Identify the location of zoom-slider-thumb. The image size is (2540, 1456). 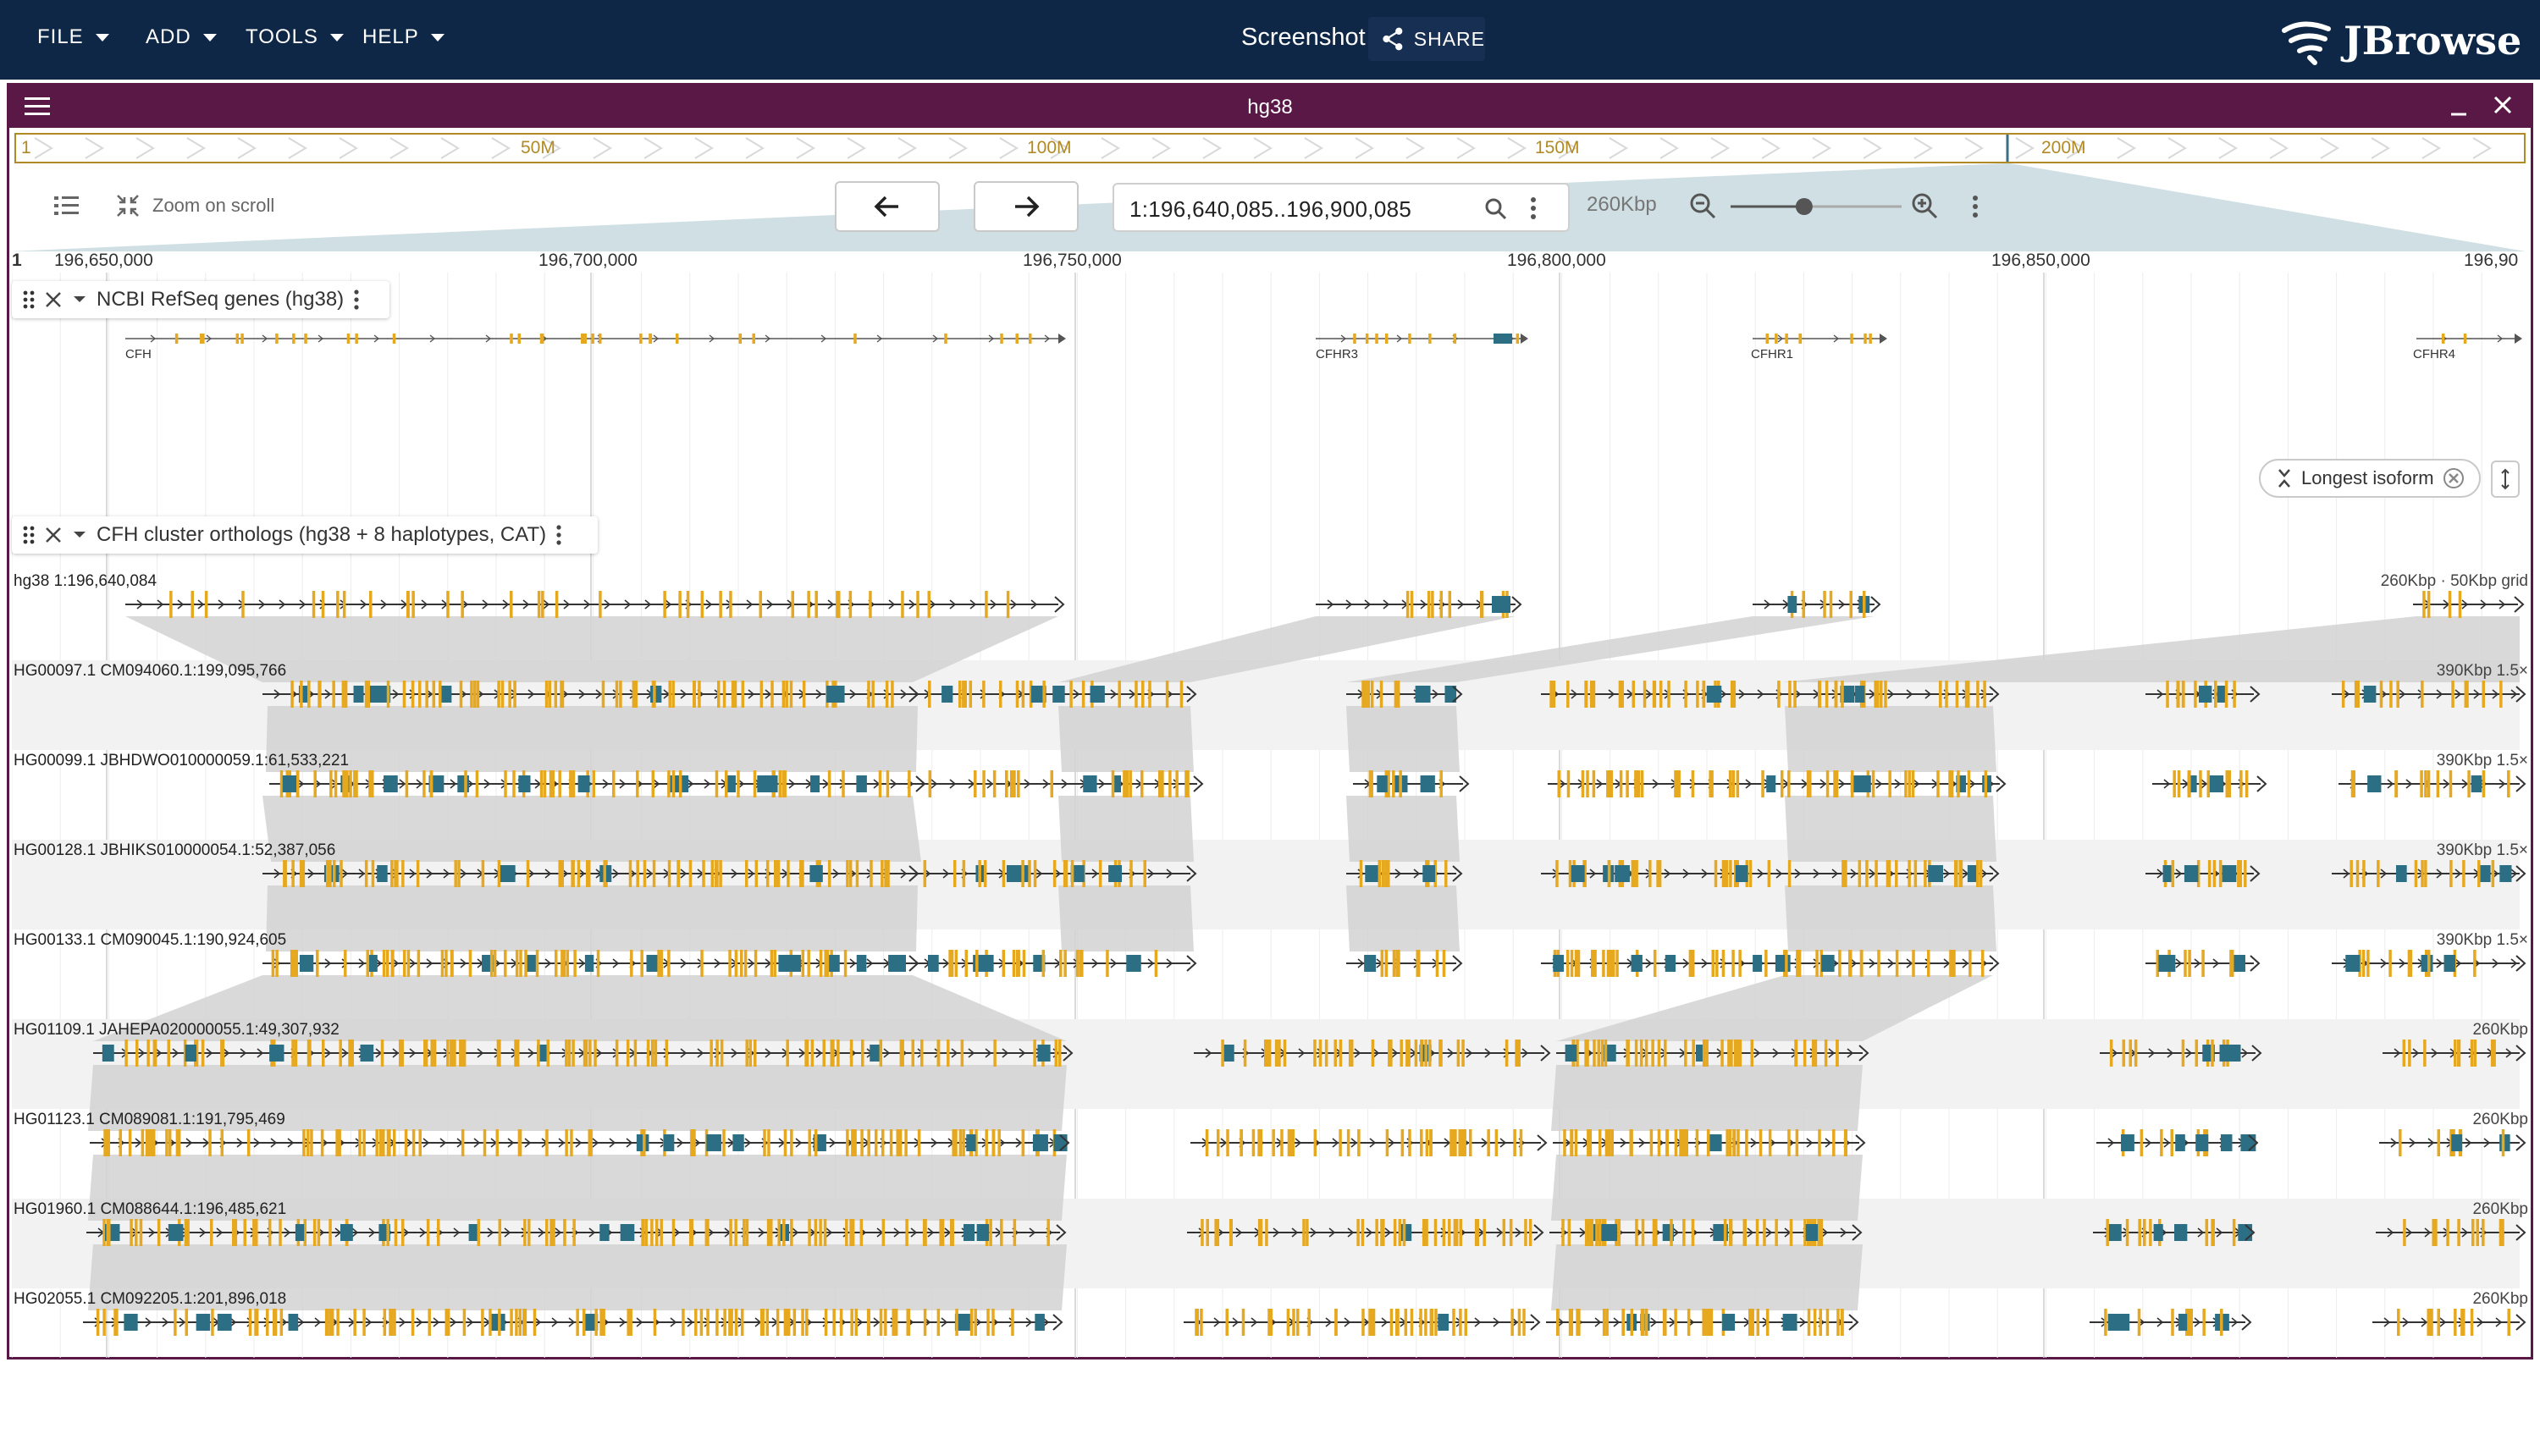
(1804, 207).